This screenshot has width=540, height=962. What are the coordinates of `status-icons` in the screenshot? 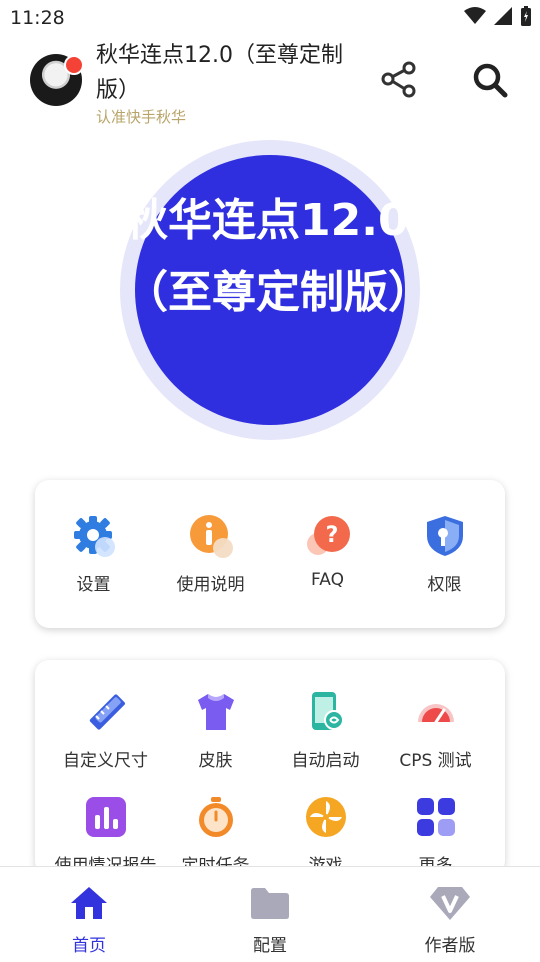 It's located at (498, 16).